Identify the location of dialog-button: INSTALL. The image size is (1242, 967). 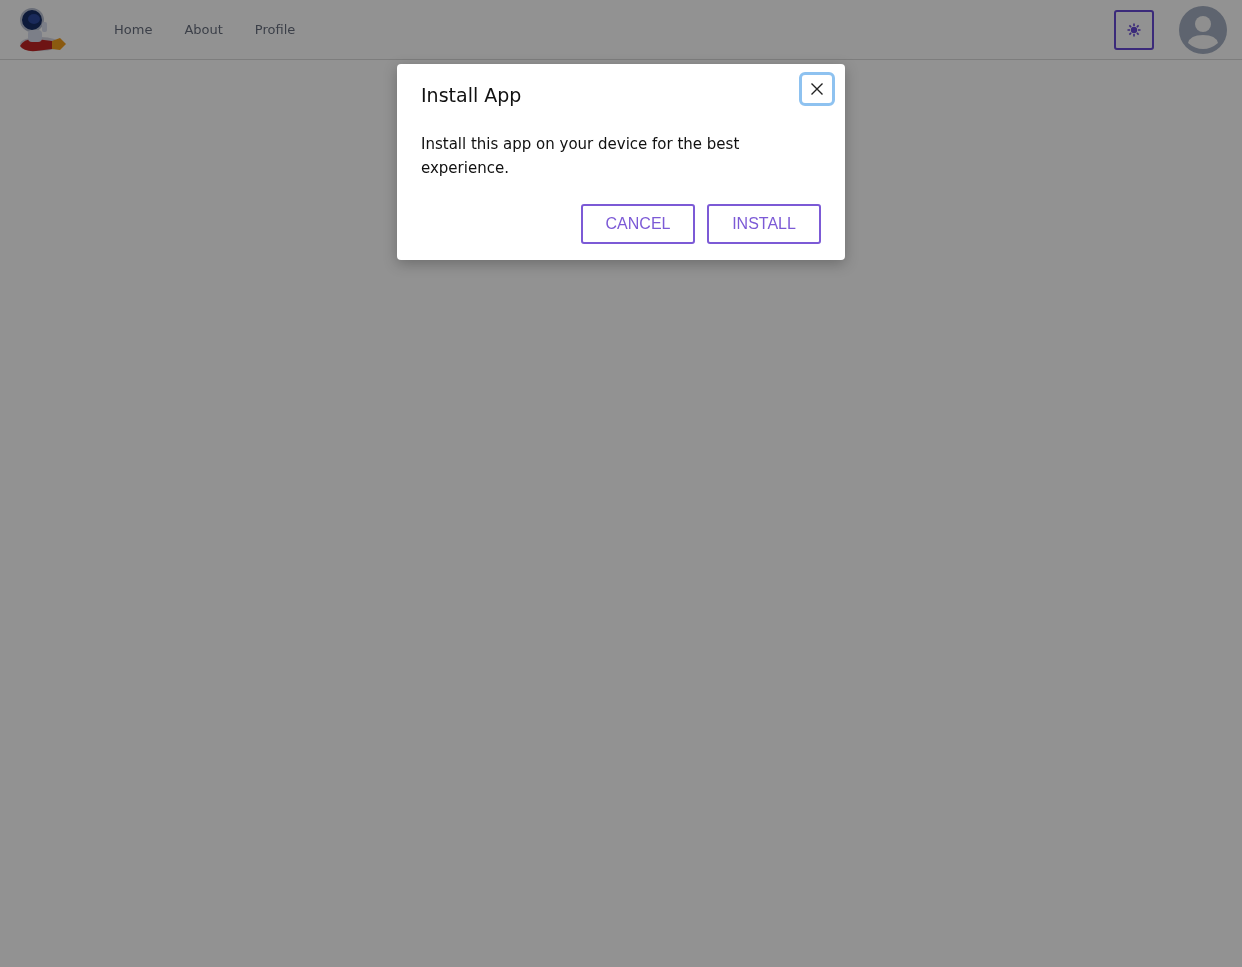
(764, 224).